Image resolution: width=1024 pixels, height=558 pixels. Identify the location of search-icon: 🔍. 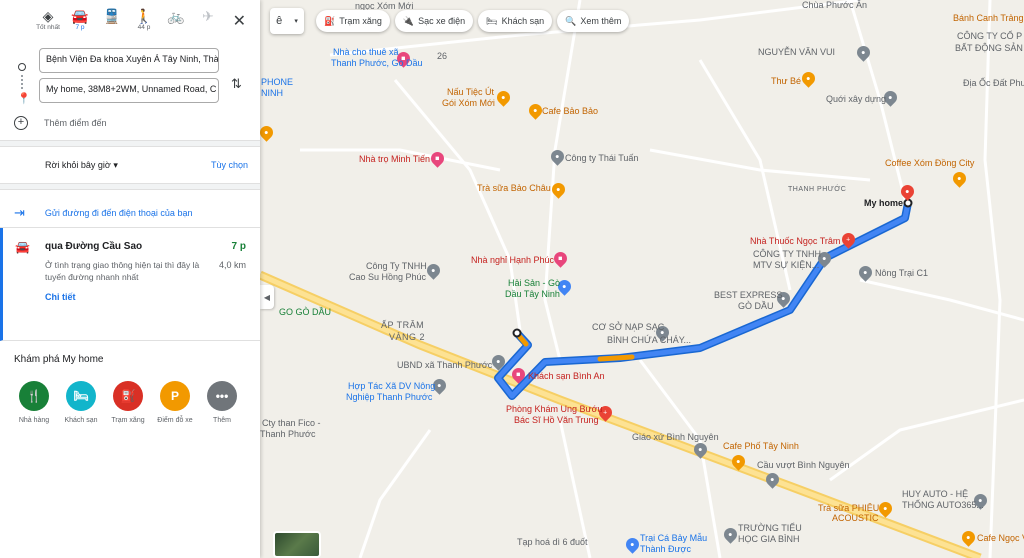
(571, 20).